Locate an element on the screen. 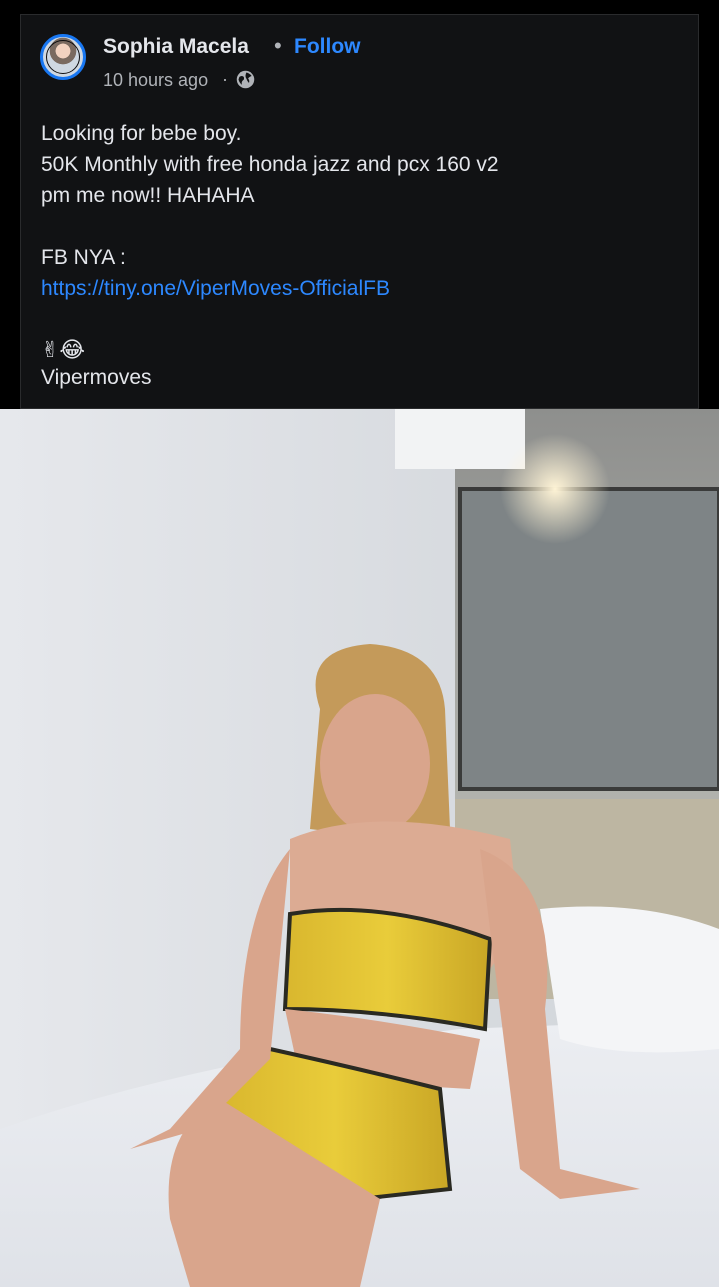 The height and width of the screenshot is (1287, 719). post-line-1: Looking for bebe boy. is located at coordinates (141, 133).